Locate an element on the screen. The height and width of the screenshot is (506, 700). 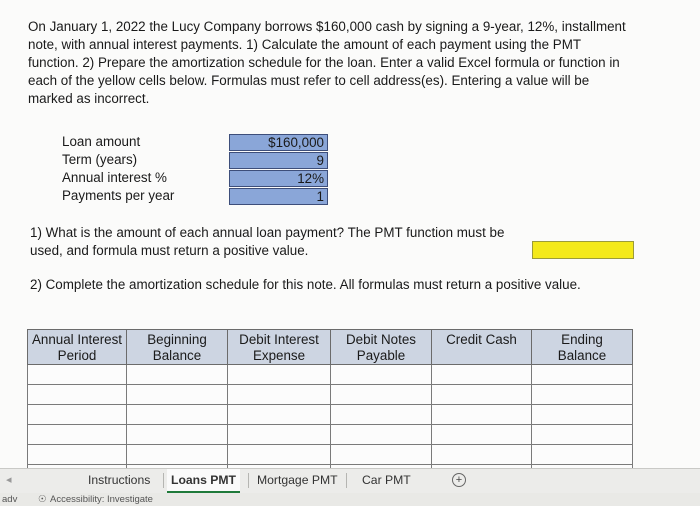
problem-line: marked as incorrect. is located at coordinates (89, 98).